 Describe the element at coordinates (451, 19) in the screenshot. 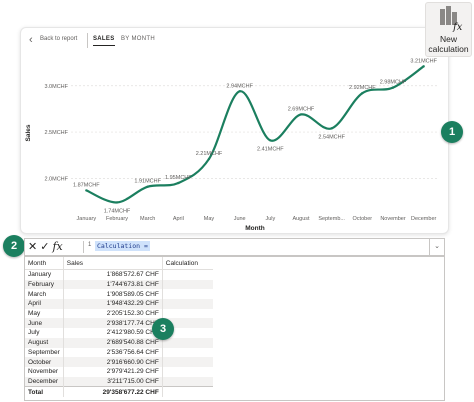

I see `fx-table-icon: fx` at that location.